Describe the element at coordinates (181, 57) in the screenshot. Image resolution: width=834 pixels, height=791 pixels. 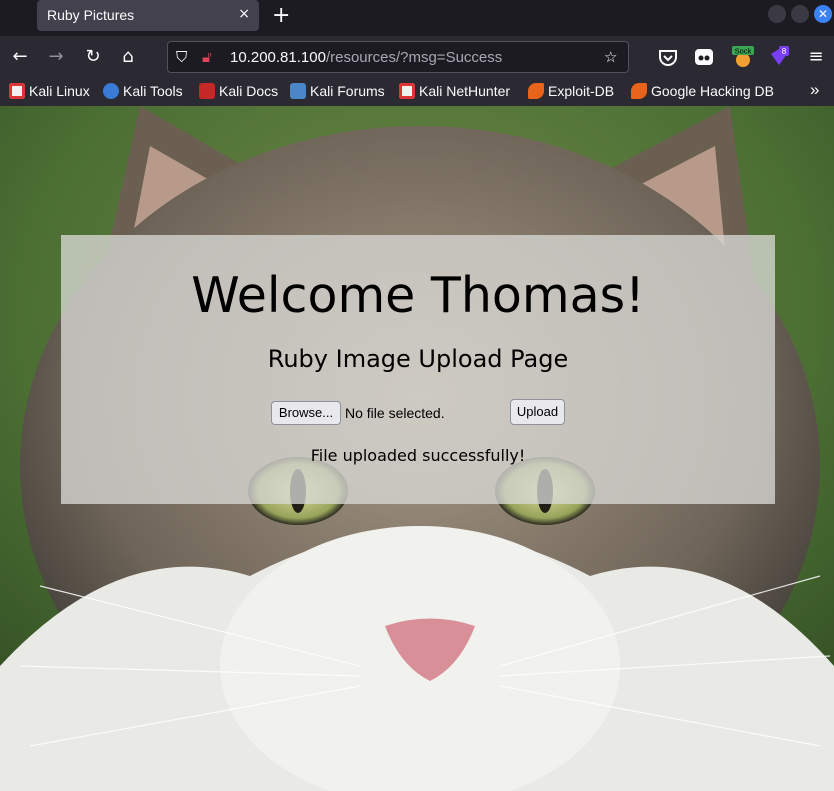
I see `shield-icon: ⛉` at that location.